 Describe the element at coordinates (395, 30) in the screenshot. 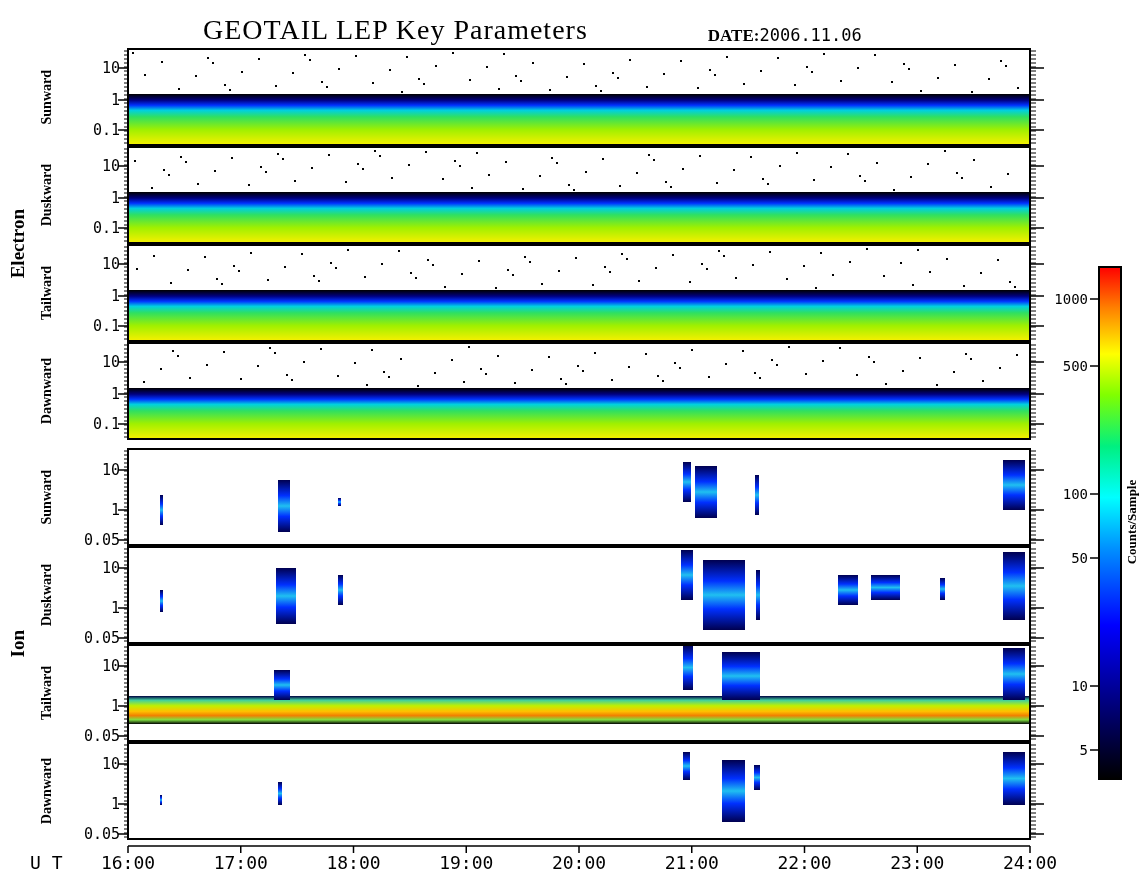

I see `chart-title: GEOTAIL LEP Key Parameters` at that location.